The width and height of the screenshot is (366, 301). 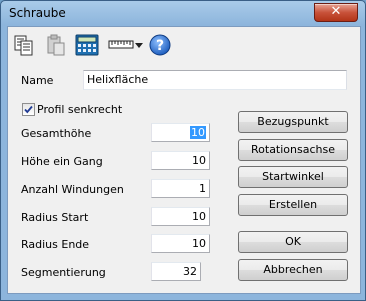 What do you see at coordinates (62, 161) in the screenshot?
I see `hoehe-ein-gang-label: Höhe ein Gang` at bounding box center [62, 161].